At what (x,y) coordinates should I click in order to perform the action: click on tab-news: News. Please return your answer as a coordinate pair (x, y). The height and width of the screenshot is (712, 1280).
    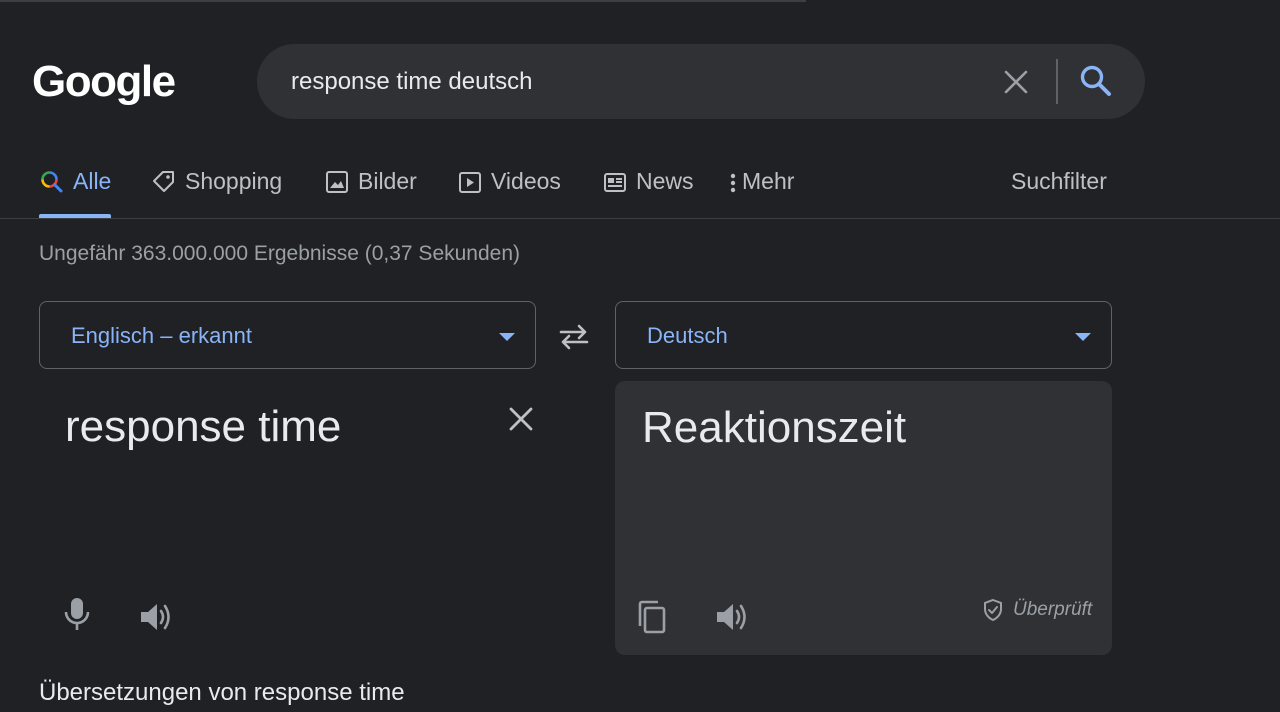
    Looking at the image, I should click on (648, 190).